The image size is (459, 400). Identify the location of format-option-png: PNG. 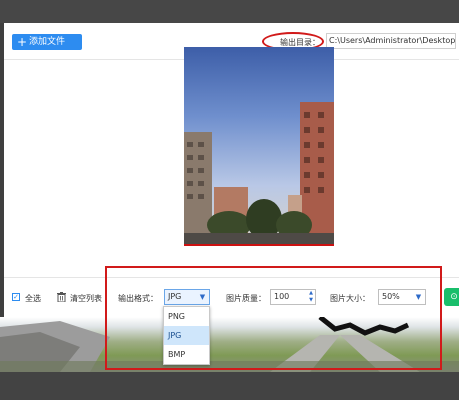
(186, 316).